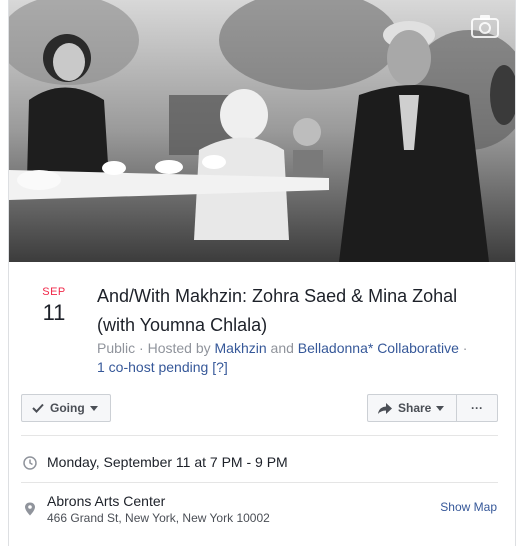 The width and height of the screenshot is (516, 546). Describe the element at coordinates (30, 509) in the screenshot. I see `map-pin-icon` at that location.